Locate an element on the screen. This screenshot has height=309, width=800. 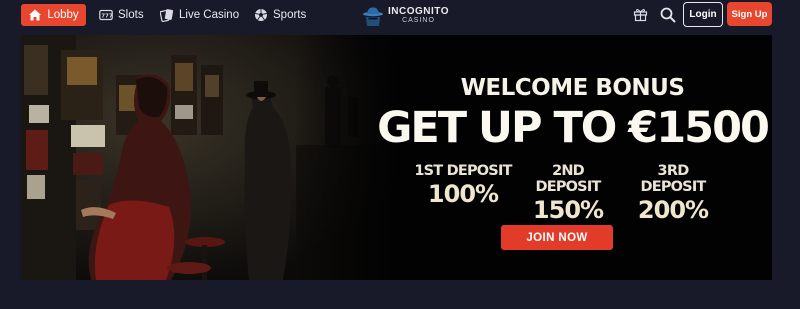
gift-icon is located at coordinates (640, 14).